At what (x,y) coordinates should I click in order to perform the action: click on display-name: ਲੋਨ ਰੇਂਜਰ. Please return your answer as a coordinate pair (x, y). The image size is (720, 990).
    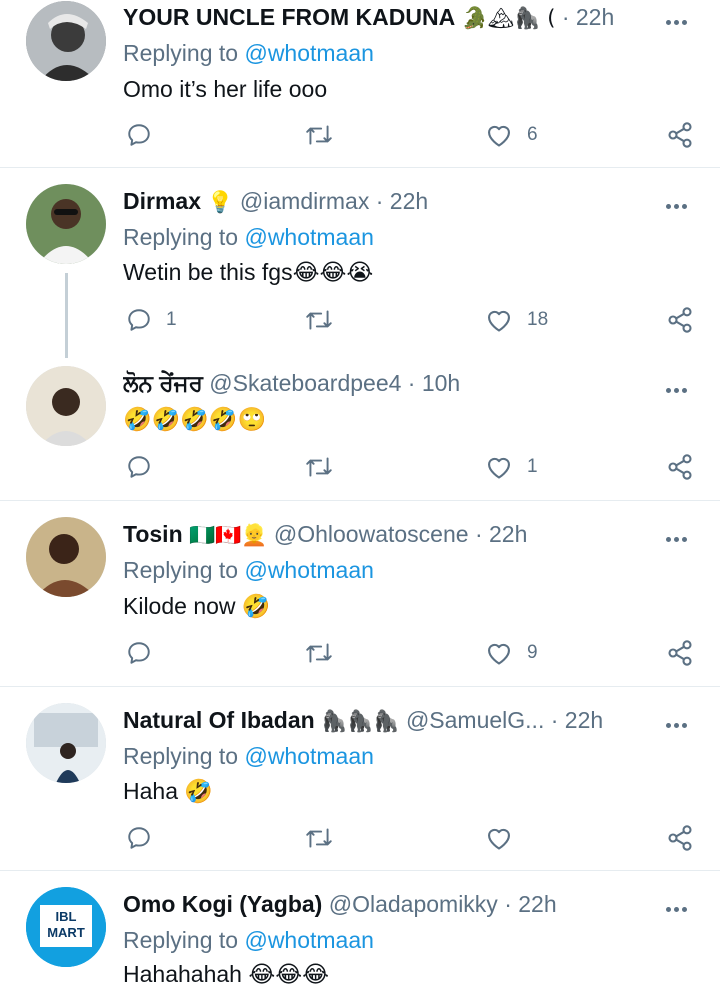
    Looking at the image, I should click on (163, 383).